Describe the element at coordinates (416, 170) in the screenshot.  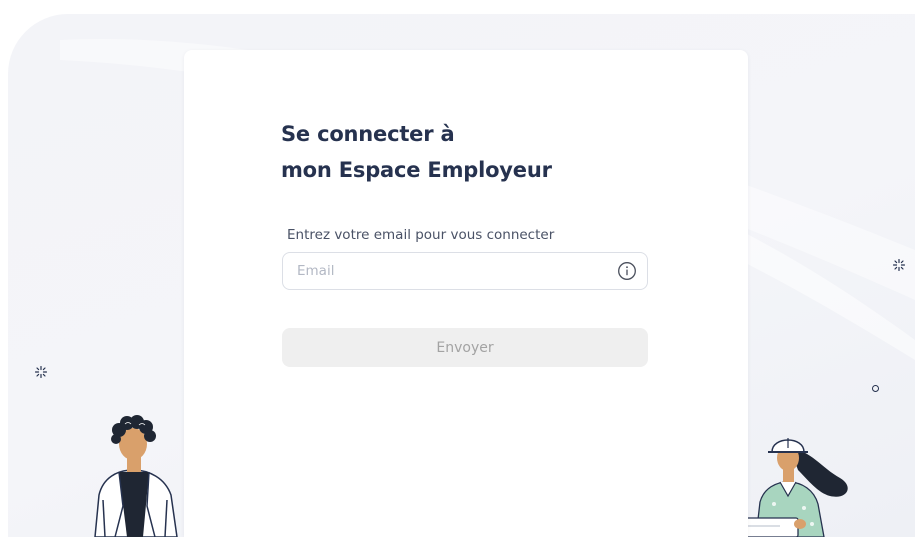
I see `title-line-2: mon Espace Employeur` at that location.